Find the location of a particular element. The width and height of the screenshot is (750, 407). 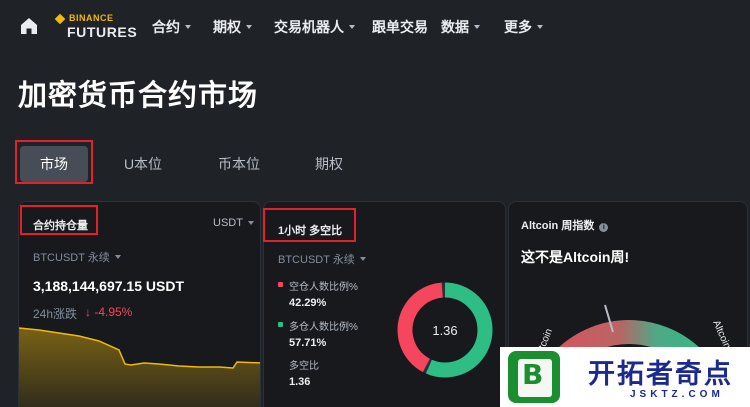

donut-center-value: 1.36 is located at coordinates (444, 330).